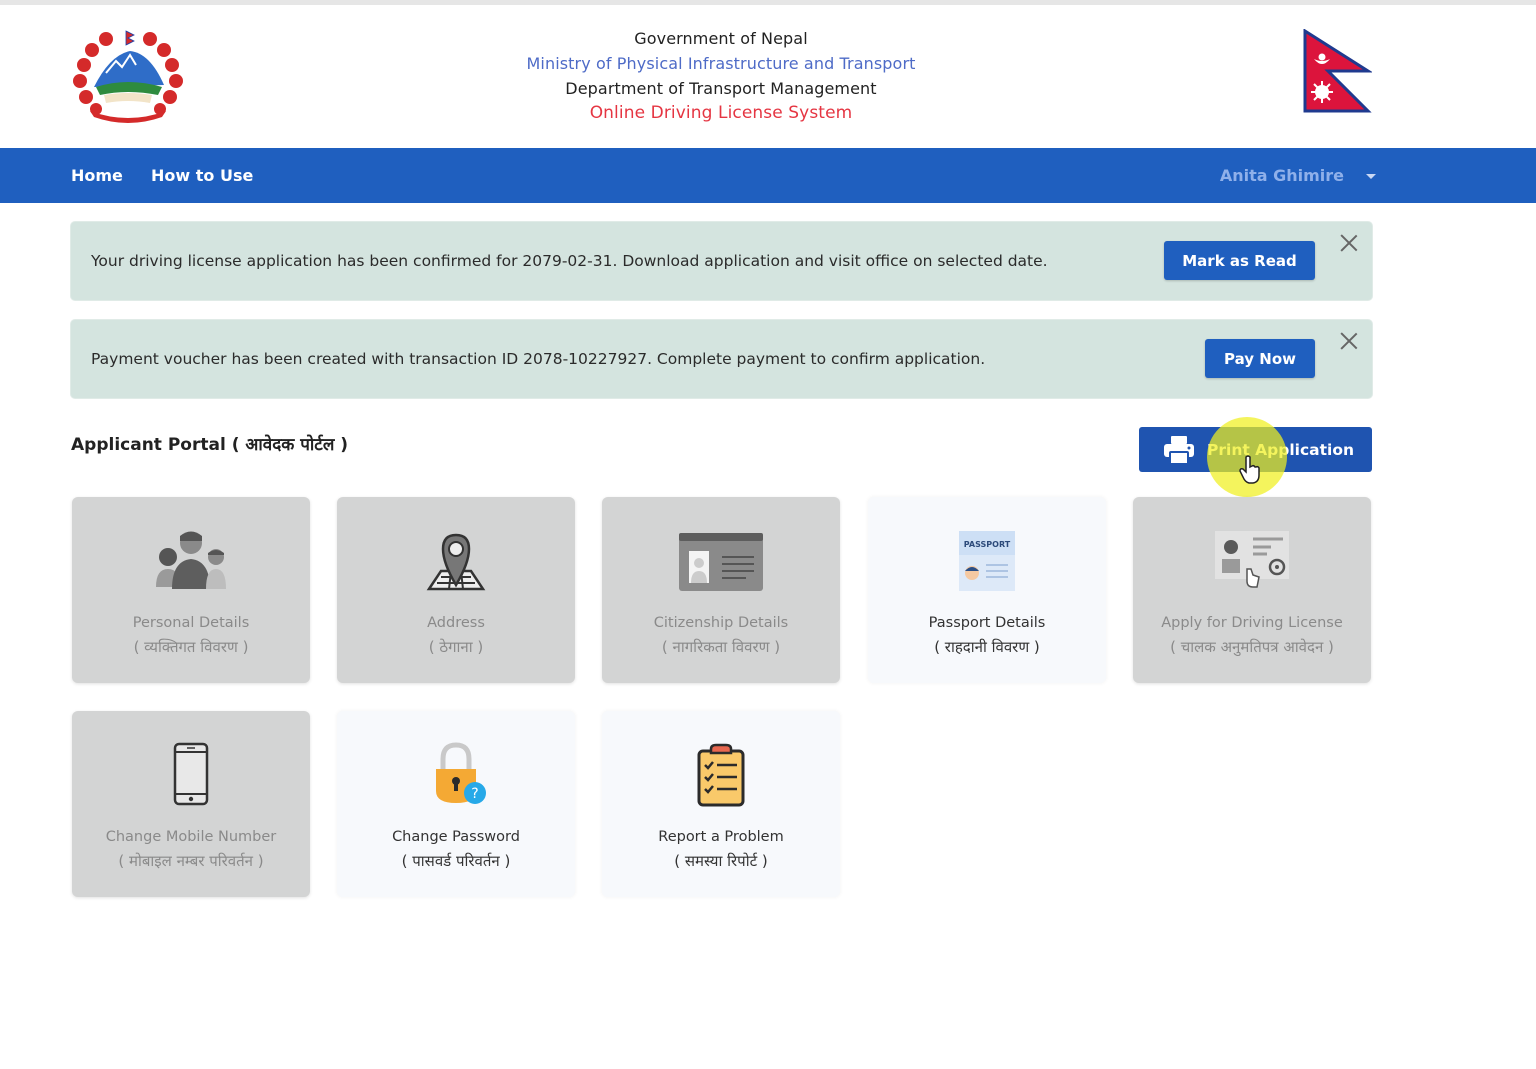 Image resolution: width=1536 pixels, height=1069 pixels. What do you see at coordinates (1179, 450) in the screenshot?
I see `printer-icon` at bounding box center [1179, 450].